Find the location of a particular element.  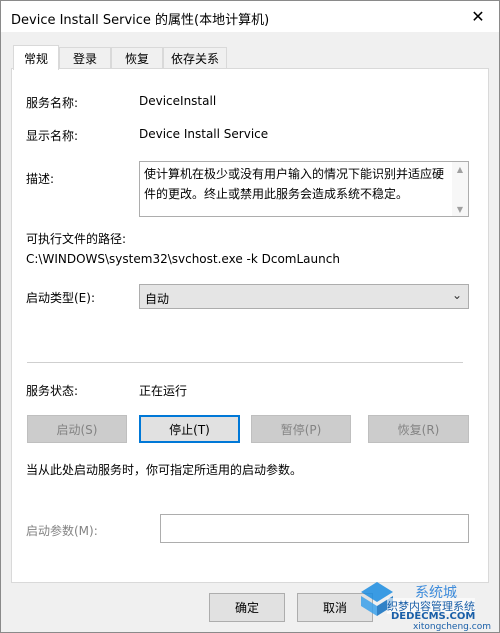

title-bar: Device Install Service 的属性(本地计算机) ✕ is located at coordinates (250, 16).